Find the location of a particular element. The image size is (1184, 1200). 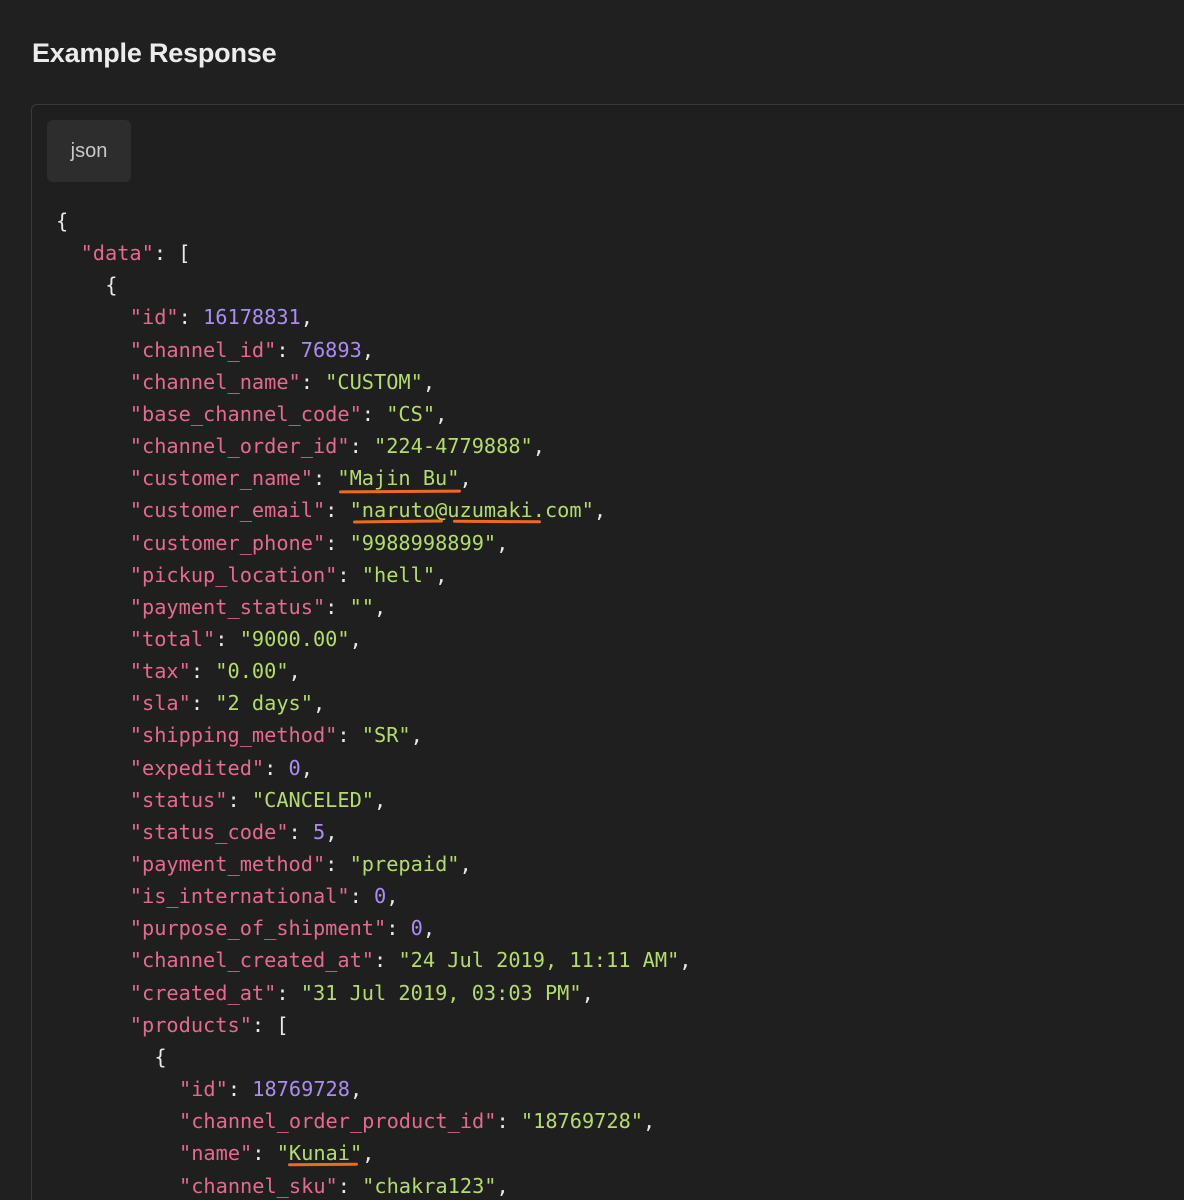

code-line: "id": 18769728, is located at coordinates (270, 1089).